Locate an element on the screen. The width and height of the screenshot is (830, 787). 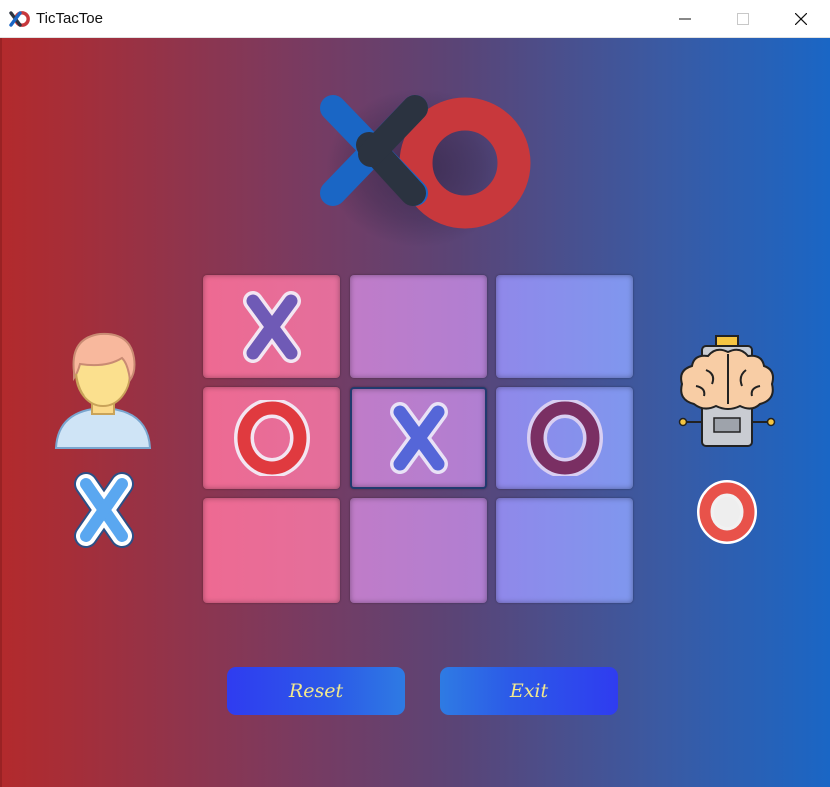
robot-brain-icon is located at coordinates (727, 391).